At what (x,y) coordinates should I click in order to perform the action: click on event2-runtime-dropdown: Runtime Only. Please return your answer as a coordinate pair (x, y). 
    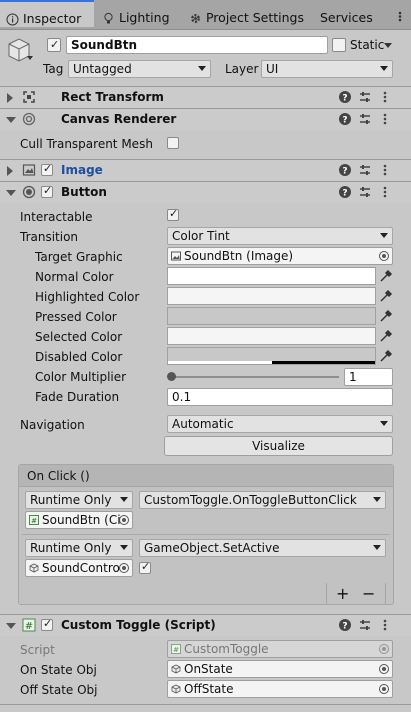
    Looking at the image, I should click on (79, 548).